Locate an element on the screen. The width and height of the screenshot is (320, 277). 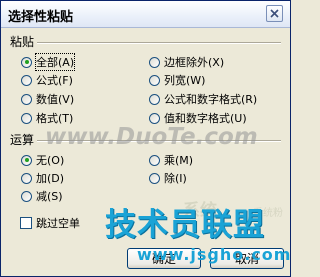
operation-add-option: 加(D) is located at coordinates (42, 178).